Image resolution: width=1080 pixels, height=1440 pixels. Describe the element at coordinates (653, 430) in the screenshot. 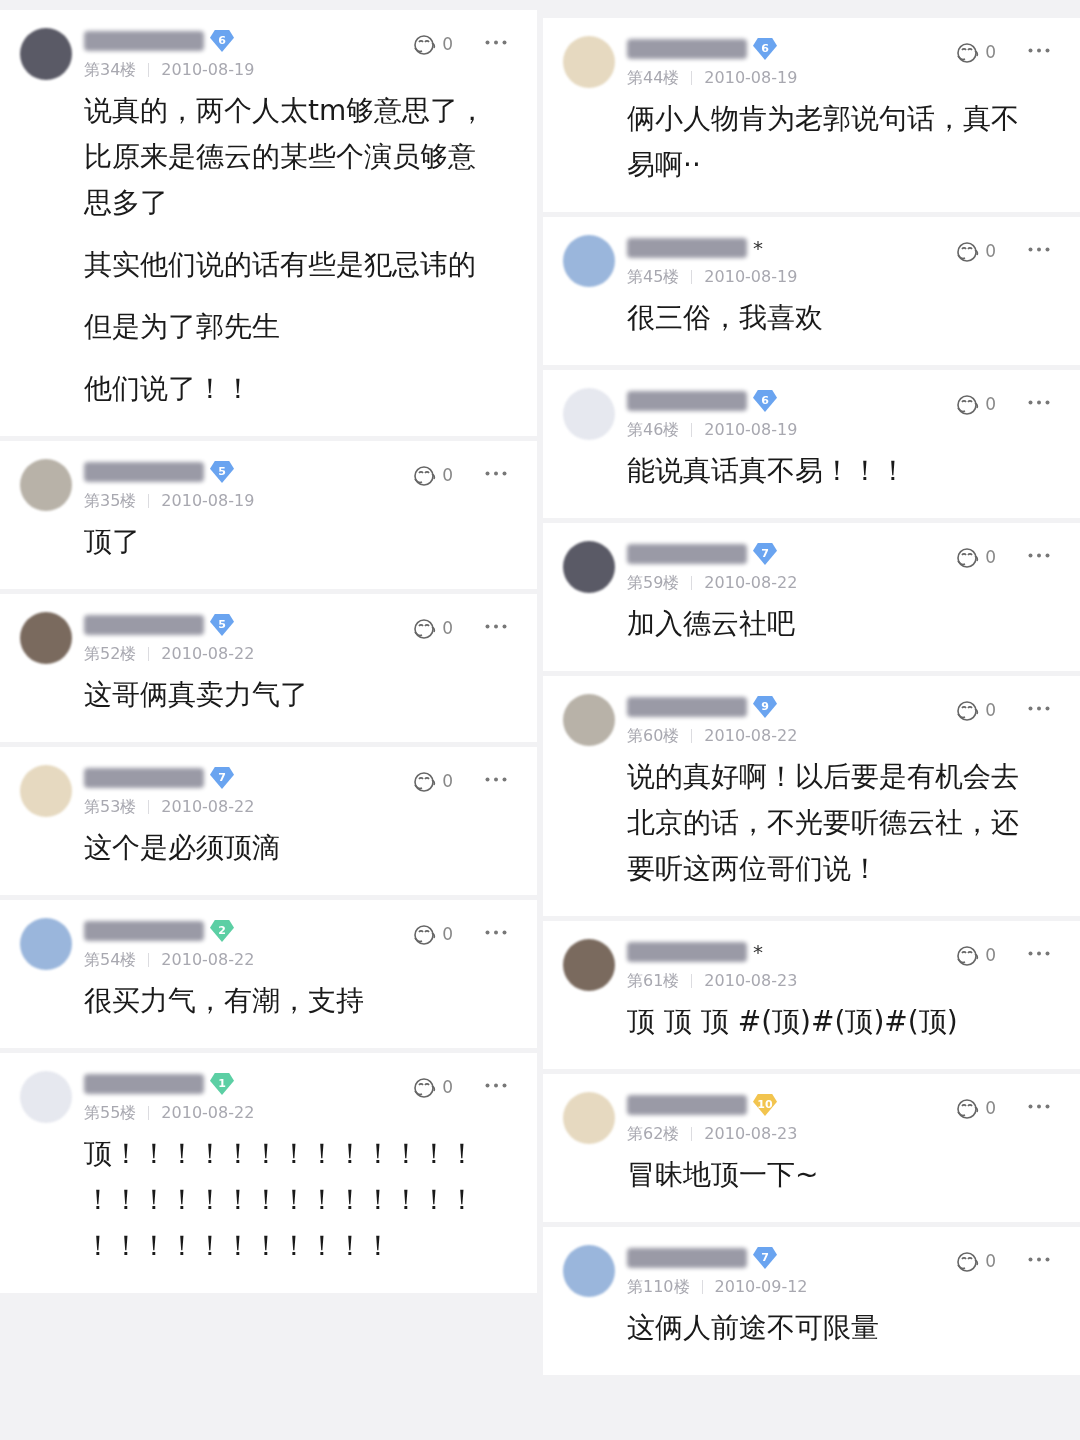

I see `floor-number: 第46楼` at that location.